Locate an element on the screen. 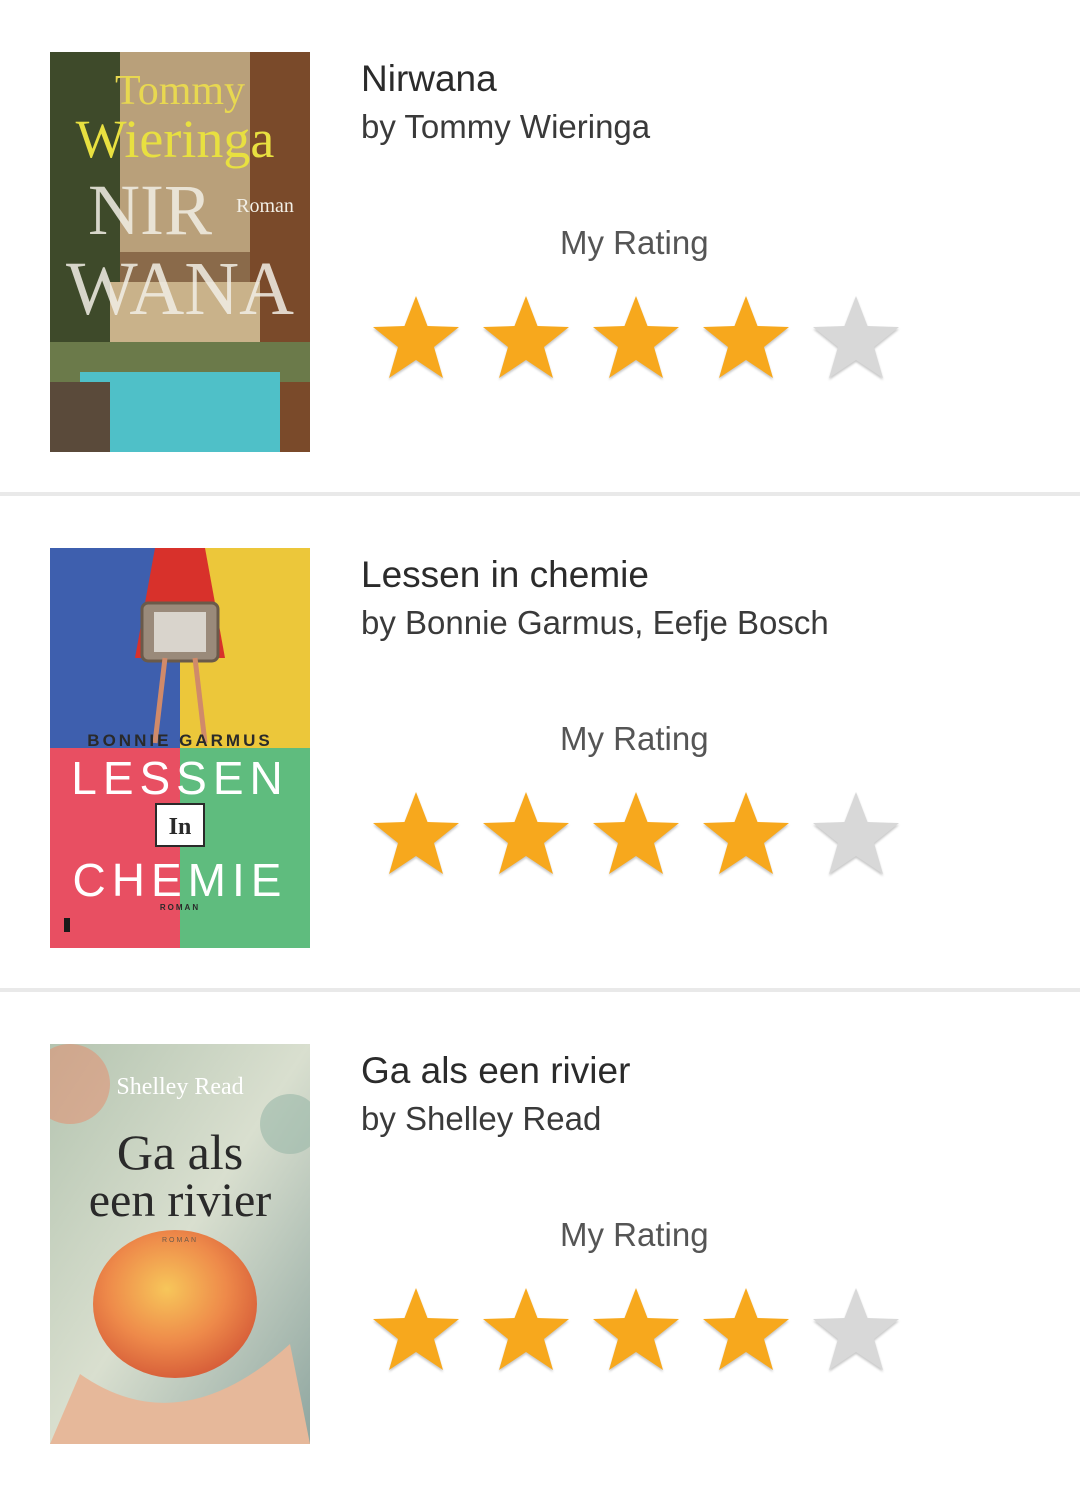  cover-line: Shelley Read is located at coordinates (179, 1087).